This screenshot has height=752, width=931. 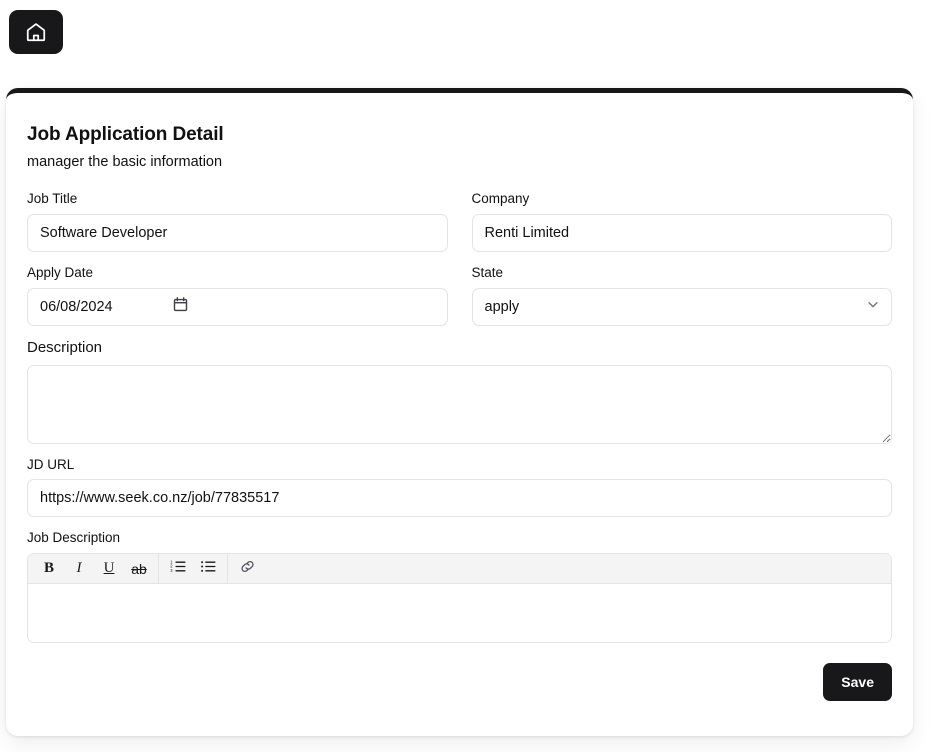 I want to click on link-button, so click(x=247, y=569).